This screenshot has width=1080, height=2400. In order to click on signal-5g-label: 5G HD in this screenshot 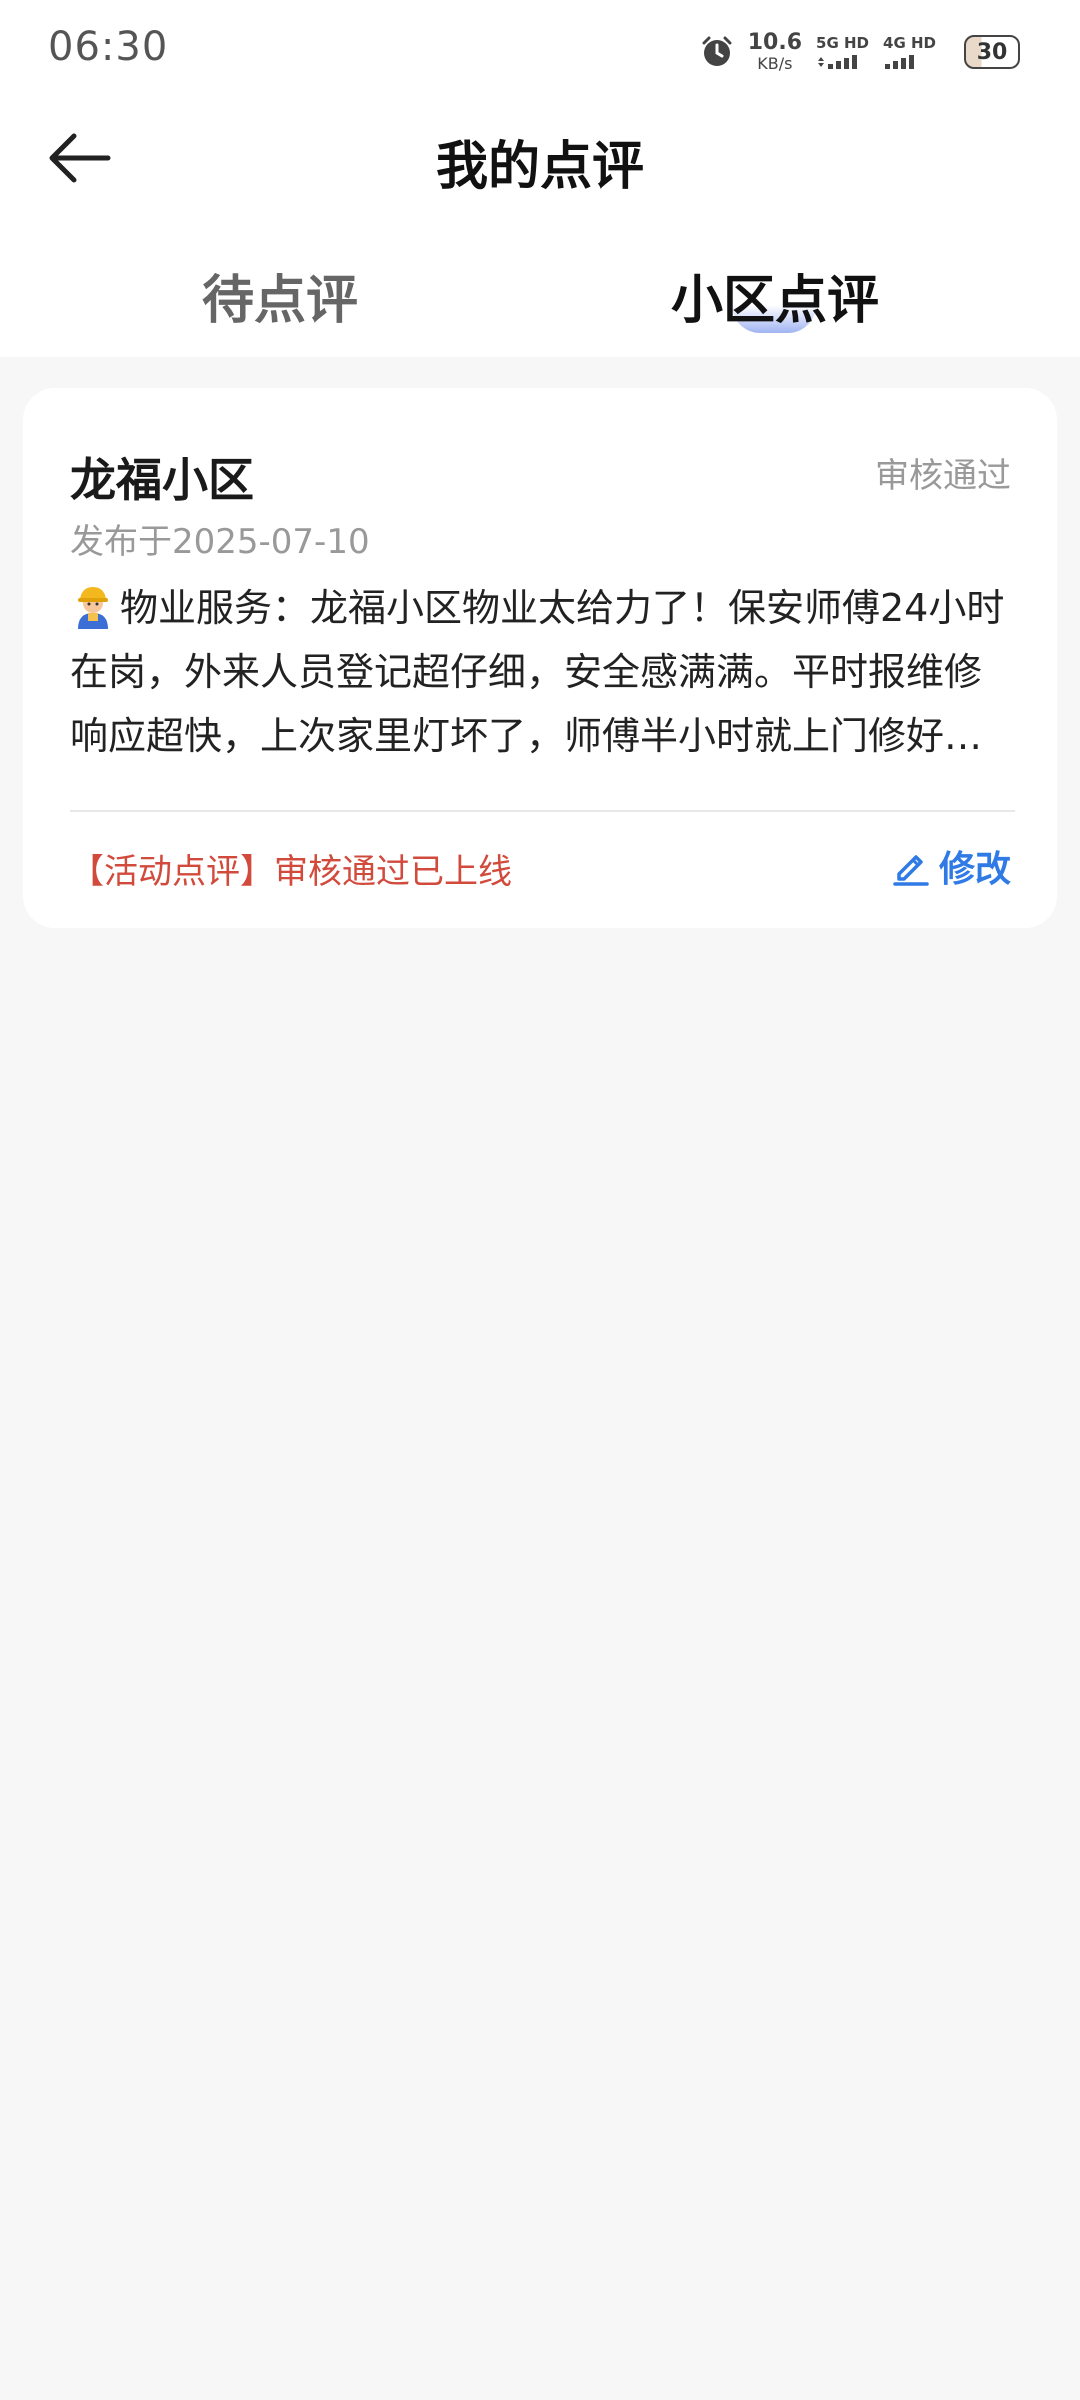, I will do `click(843, 42)`.